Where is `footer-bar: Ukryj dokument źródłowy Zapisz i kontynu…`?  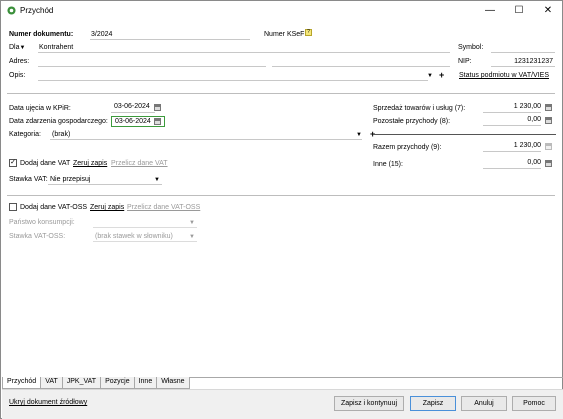
footer-bar: Ukryj dokument źródłowy Zapisz i kontynu… is located at coordinates (282, 404).